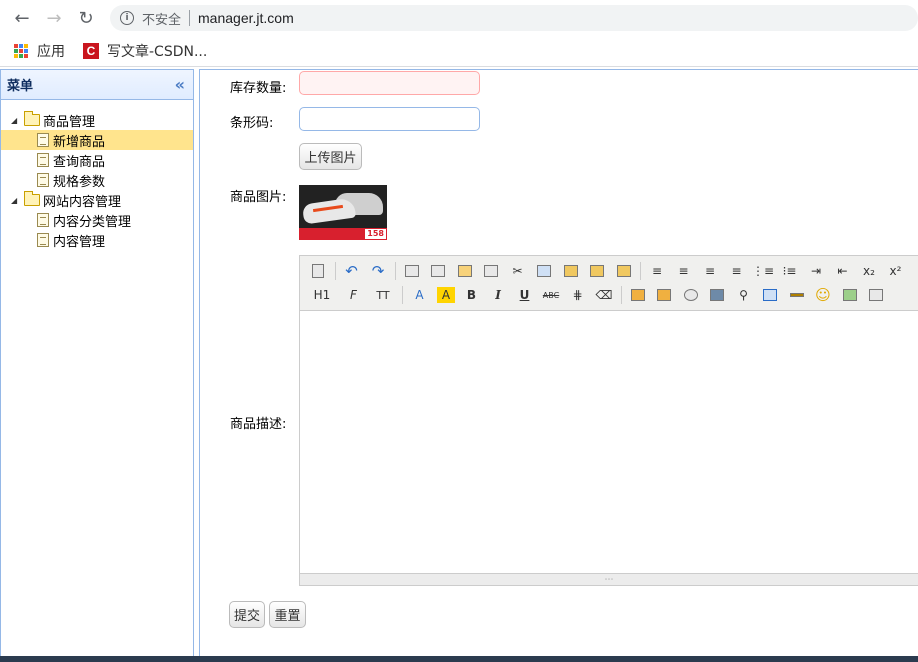 Image resolution: width=918 pixels, height=662 pixels. What do you see at coordinates (438, 271) in the screenshot?
I see `print-icon` at bounding box center [438, 271].